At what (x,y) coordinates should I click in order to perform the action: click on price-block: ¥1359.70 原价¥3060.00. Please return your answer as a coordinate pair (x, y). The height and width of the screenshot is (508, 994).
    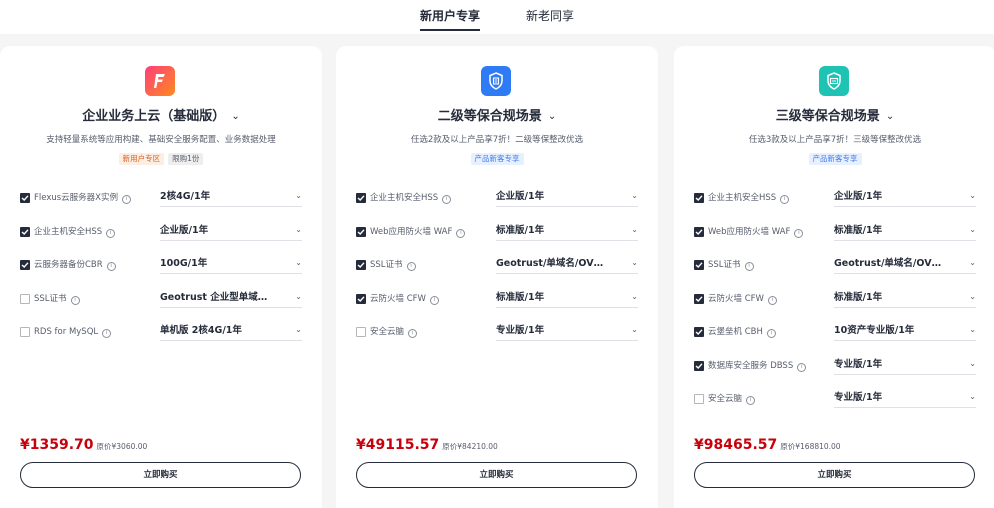
    Looking at the image, I should click on (83, 443).